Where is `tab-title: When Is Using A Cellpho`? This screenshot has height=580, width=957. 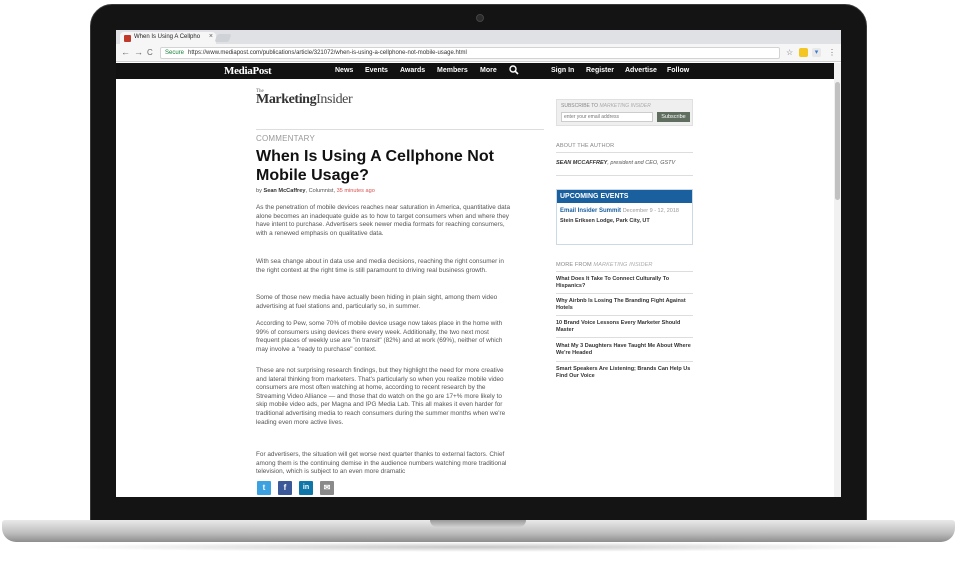 tab-title: When Is Using A Cellpho is located at coordinates (167, 37).